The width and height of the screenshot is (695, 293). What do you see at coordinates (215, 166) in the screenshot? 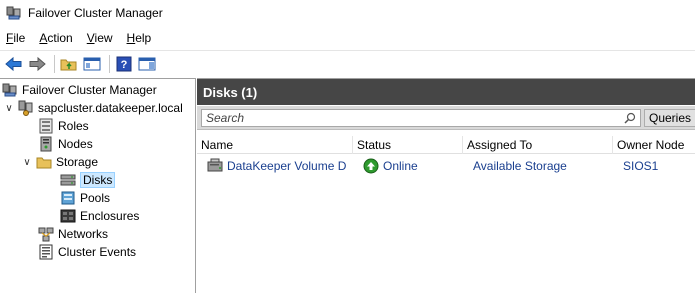
I see `disk-volume-icon` at bounding box center [215, 166].